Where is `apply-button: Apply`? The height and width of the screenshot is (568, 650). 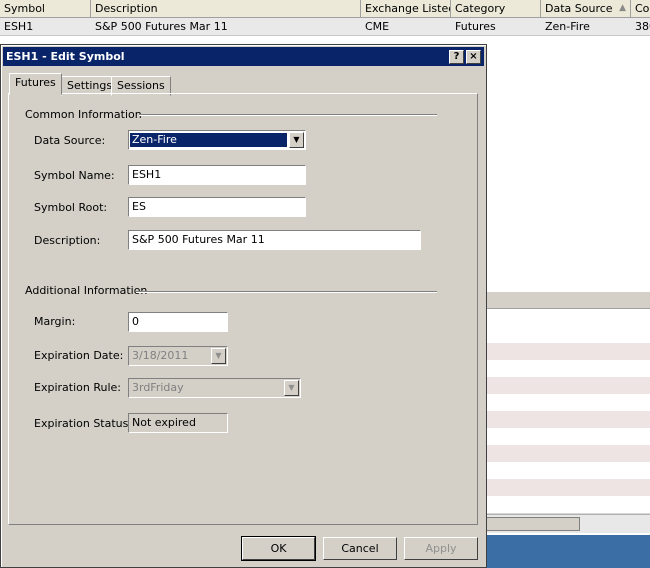
apply-button: Apply is located at coordinates (441, 548).